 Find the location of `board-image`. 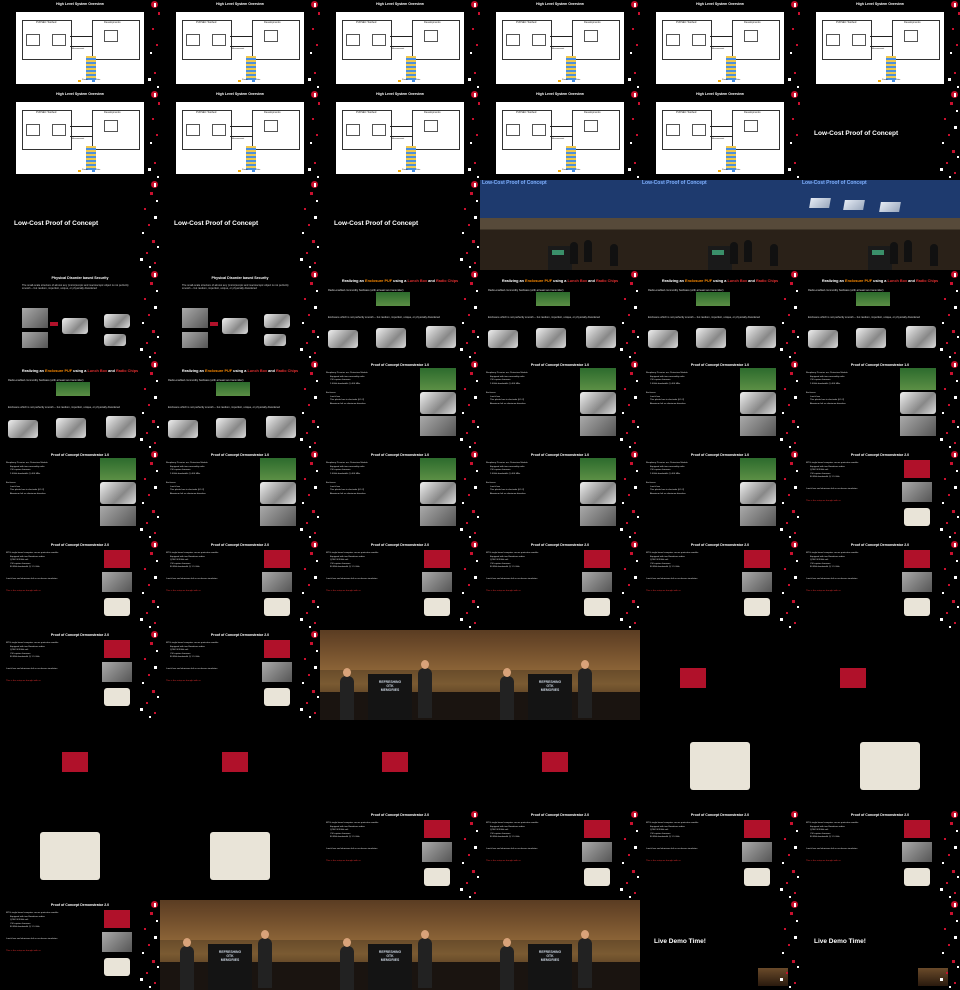

board-image is located at coordinates (758, 379).